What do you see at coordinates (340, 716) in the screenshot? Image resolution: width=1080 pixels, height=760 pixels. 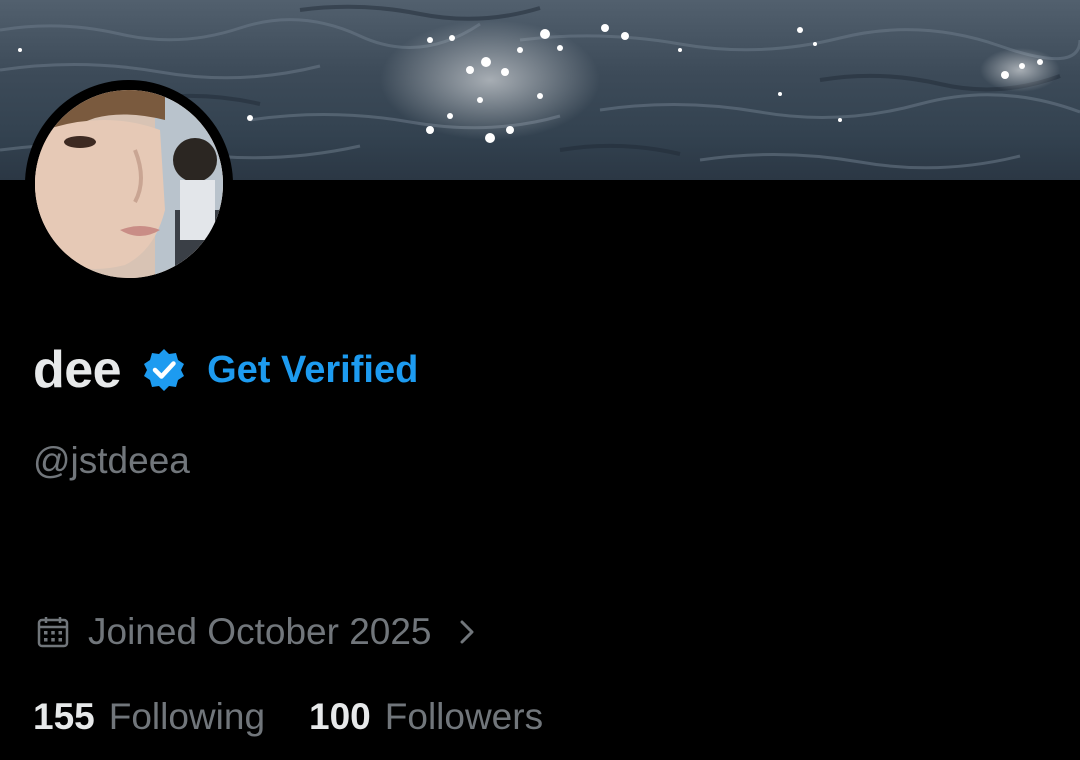 I see `followers-count: 100` at bounding box center [340, 716].